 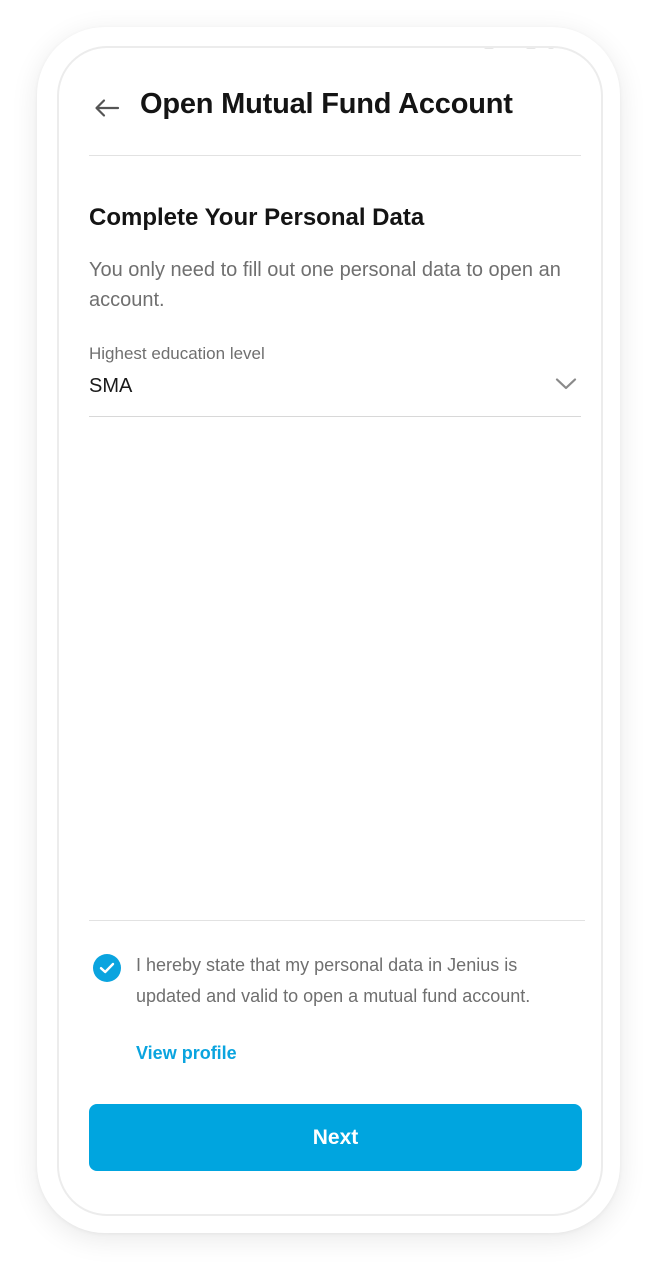 I want to click on check-icon, so click(x=107, y=968).